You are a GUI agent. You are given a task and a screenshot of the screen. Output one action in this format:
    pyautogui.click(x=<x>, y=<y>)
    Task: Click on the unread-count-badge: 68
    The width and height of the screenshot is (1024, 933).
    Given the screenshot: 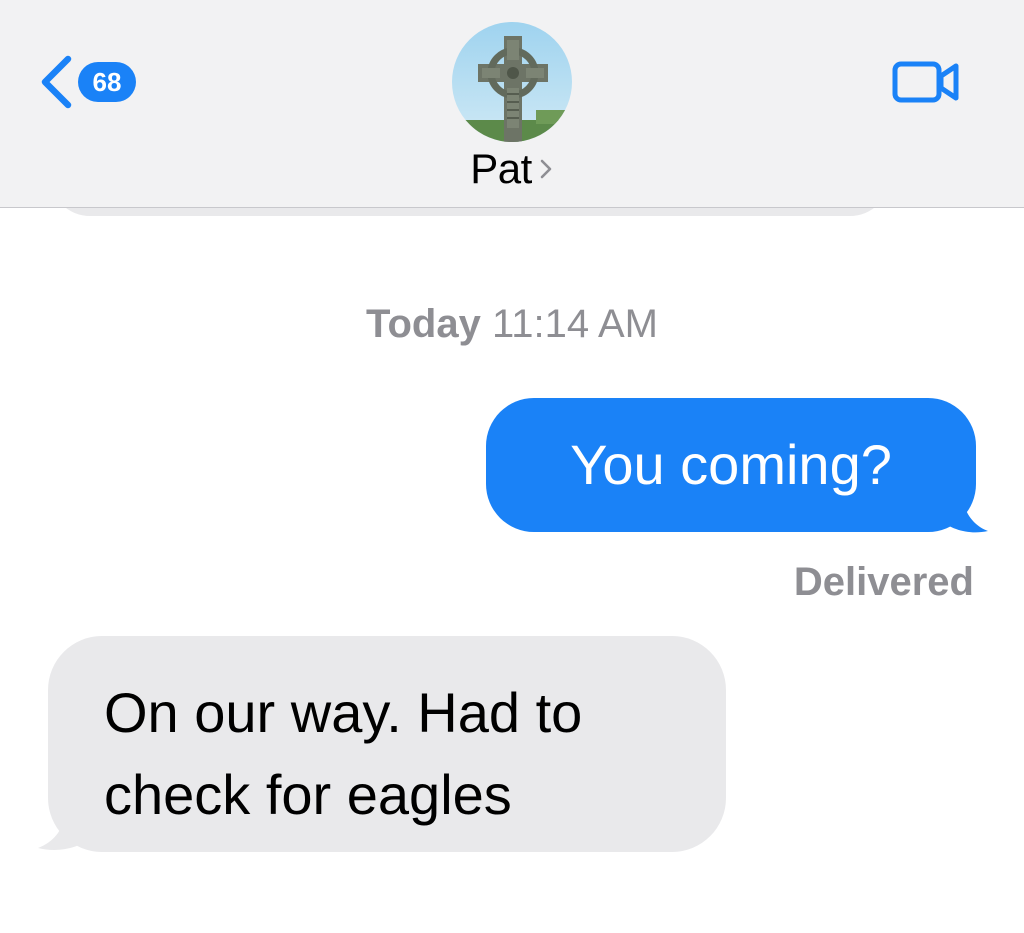 What is the action you would take?
    pyautogui.click(x=107, y=82)
    